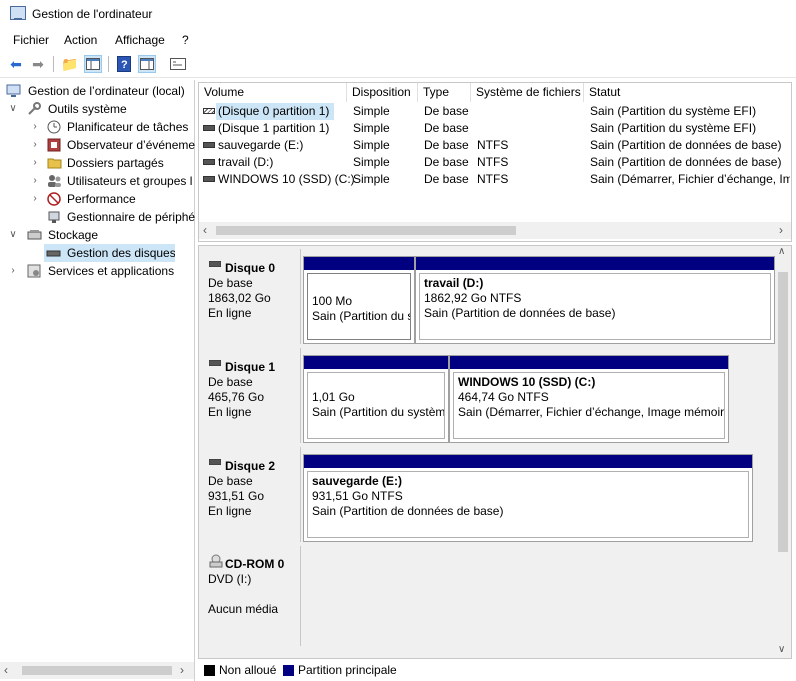  I want to click on tree-perf-label: Performance, so click(101, 199).